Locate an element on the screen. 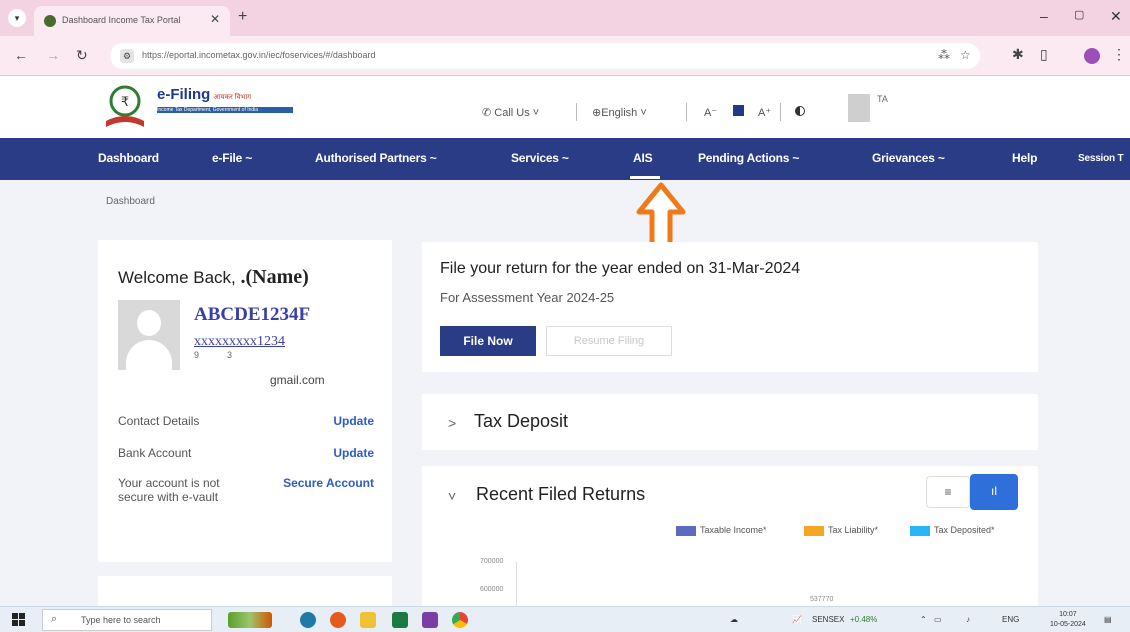 This screenshot has width=1130, height=632. avatar-head is located at coordinates (149, 323).